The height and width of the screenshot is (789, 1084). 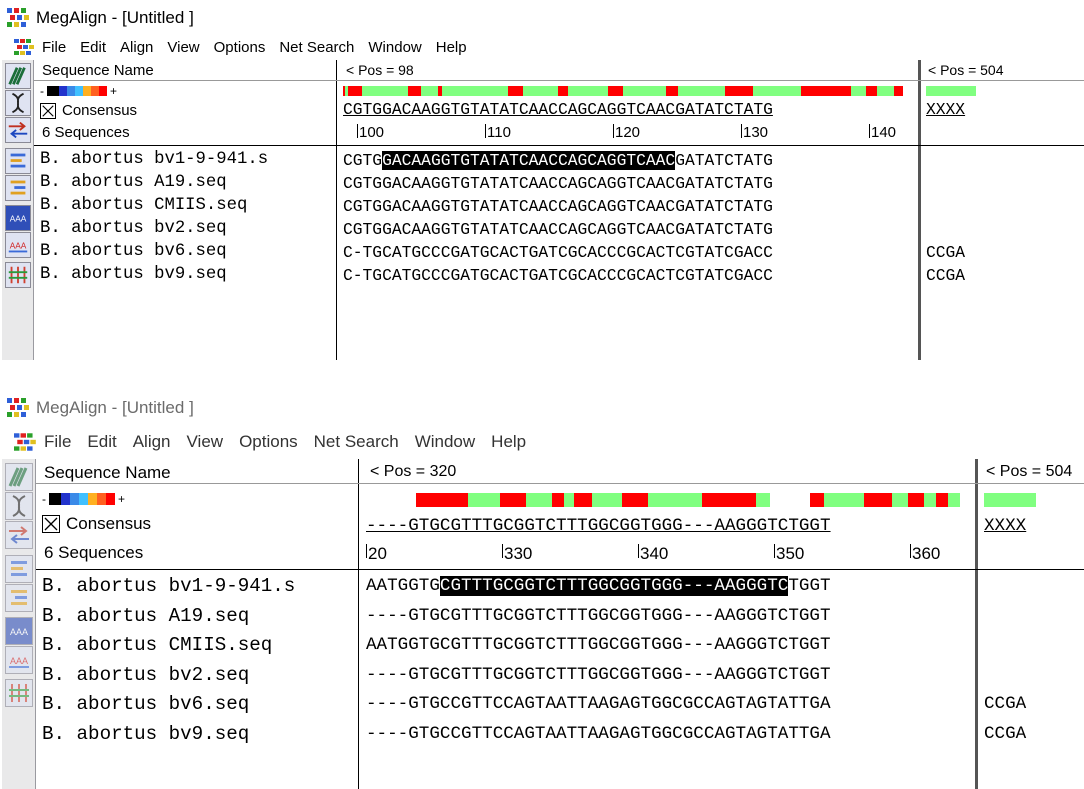 I want to click on position-ruler: 20 330 340 350 360, so click(x=663, y=556).